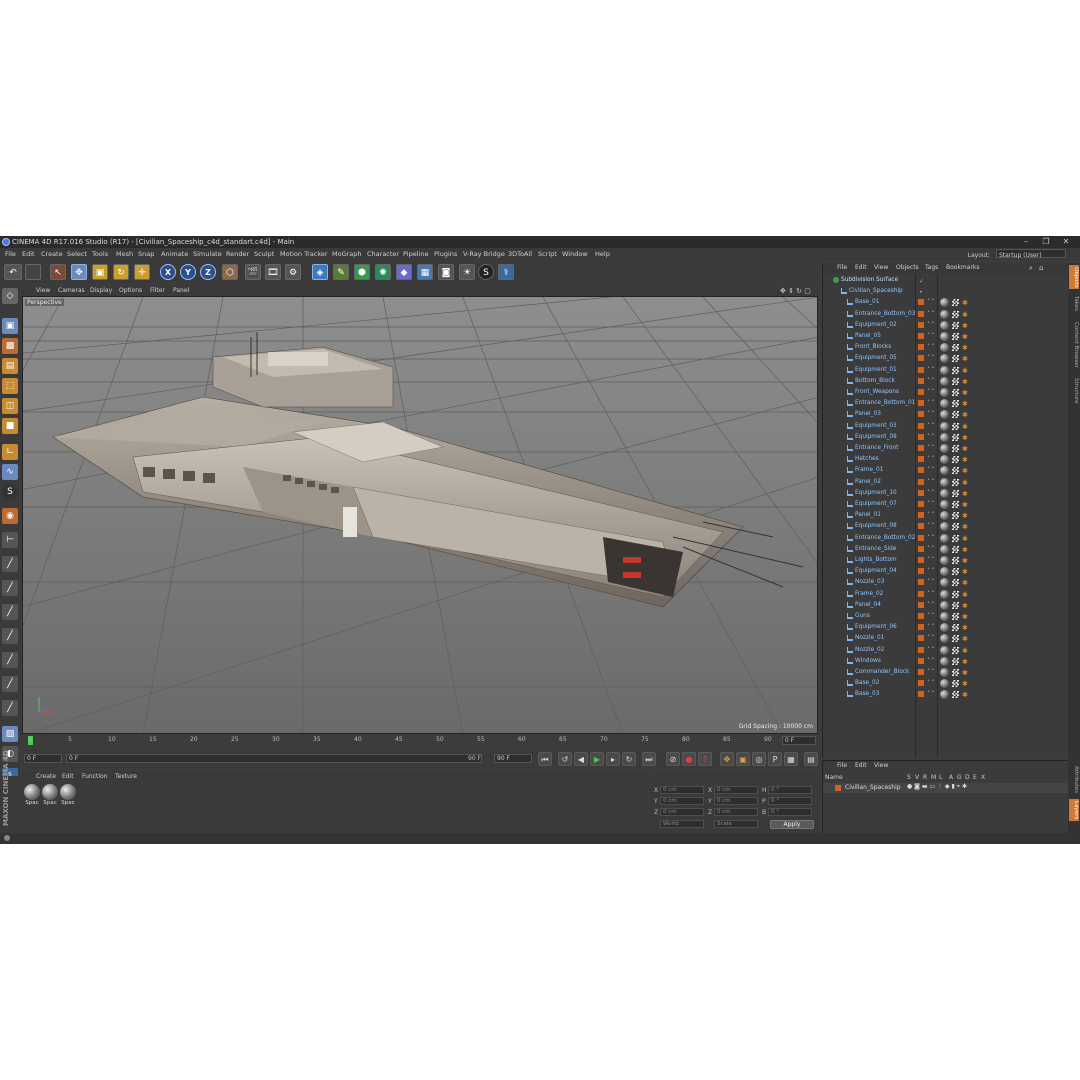 This screenshot has height=1080, width=1080. What do you see at coordinates (861, 765) in the screenshot?
I see `layer-menu-edit: Edit` at bounding box center [861, 765].